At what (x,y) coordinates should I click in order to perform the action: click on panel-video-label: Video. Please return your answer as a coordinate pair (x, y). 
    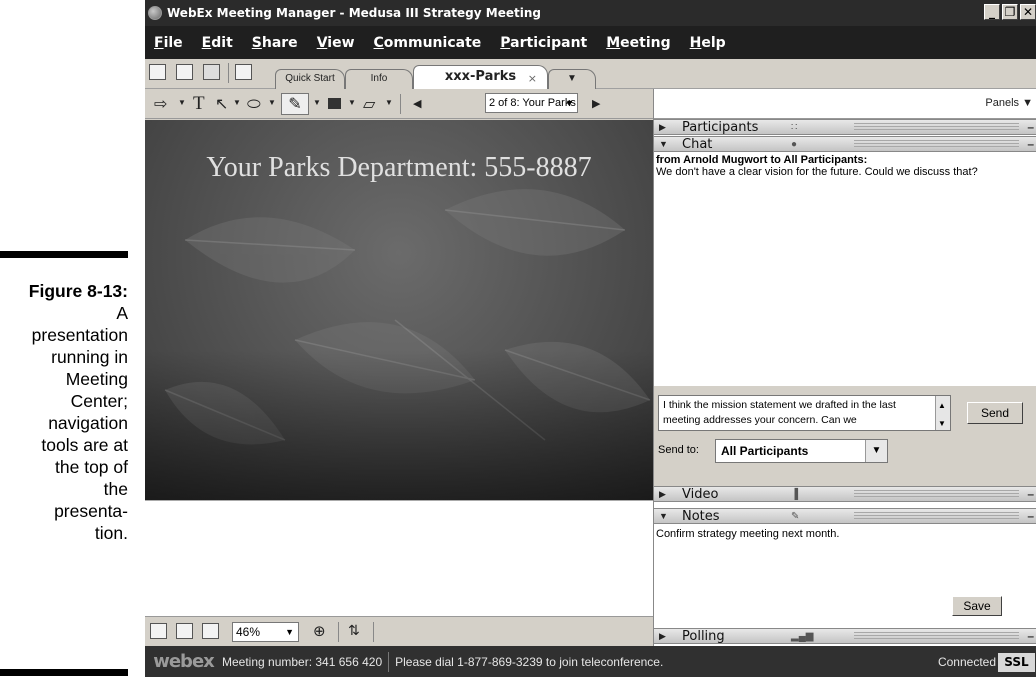
    Looking at the image, I should click on (700, 494).